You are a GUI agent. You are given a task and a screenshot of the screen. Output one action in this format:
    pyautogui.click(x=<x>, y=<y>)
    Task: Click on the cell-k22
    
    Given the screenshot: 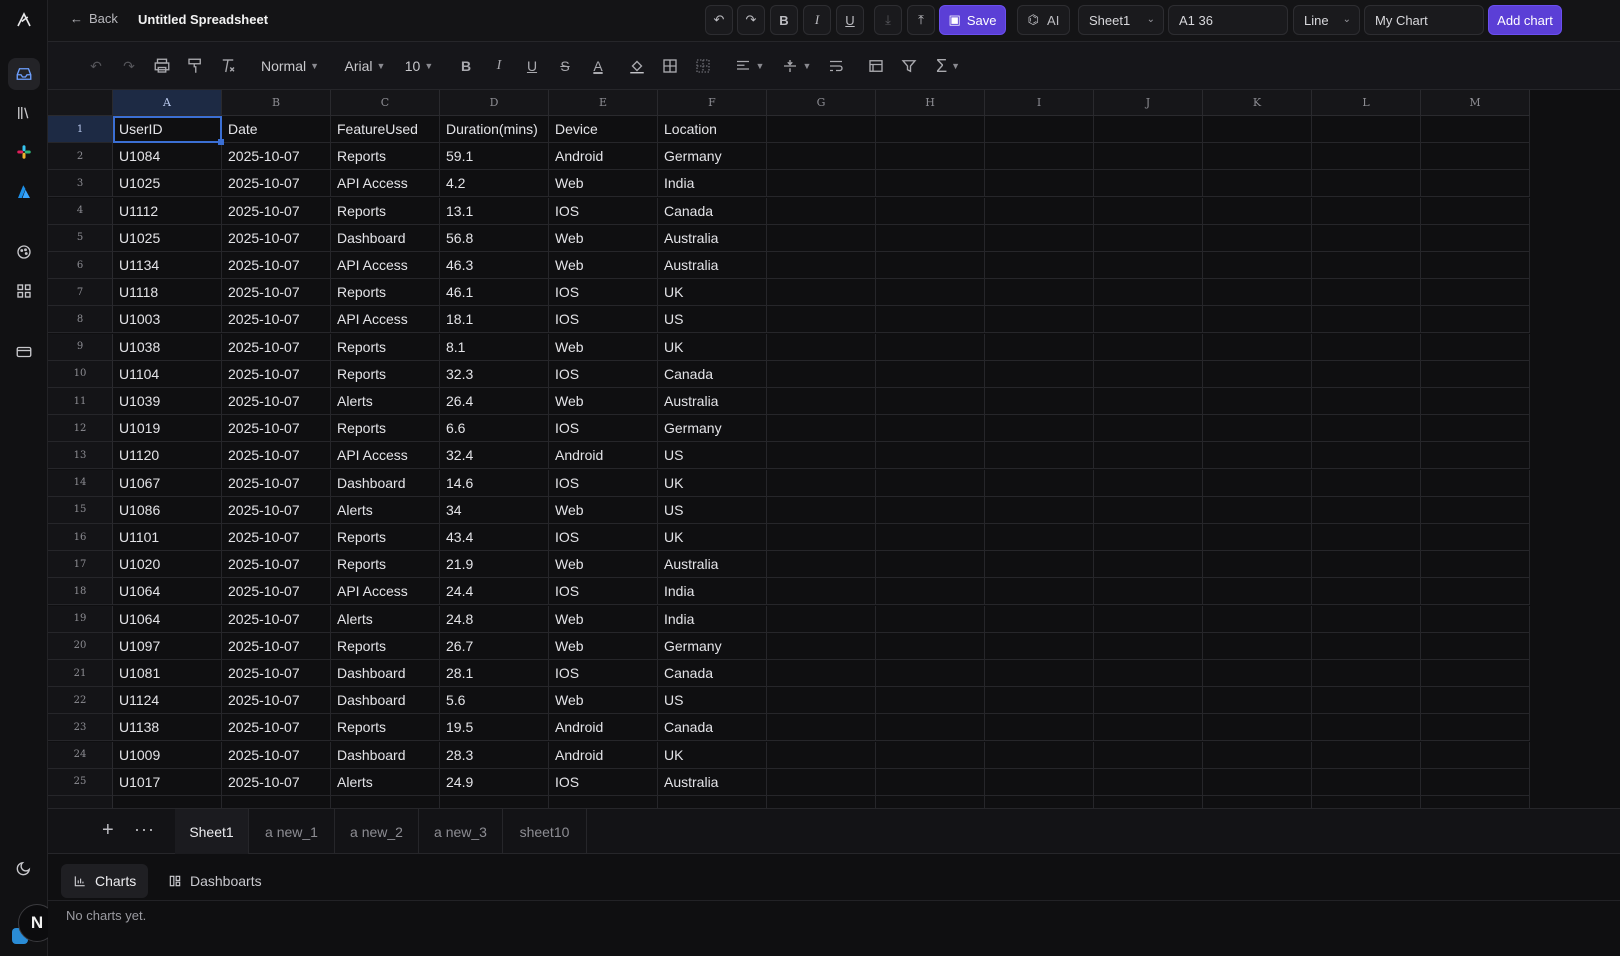 What is the action you would take?
    pyautogui.click(x=1257, y=701)
    